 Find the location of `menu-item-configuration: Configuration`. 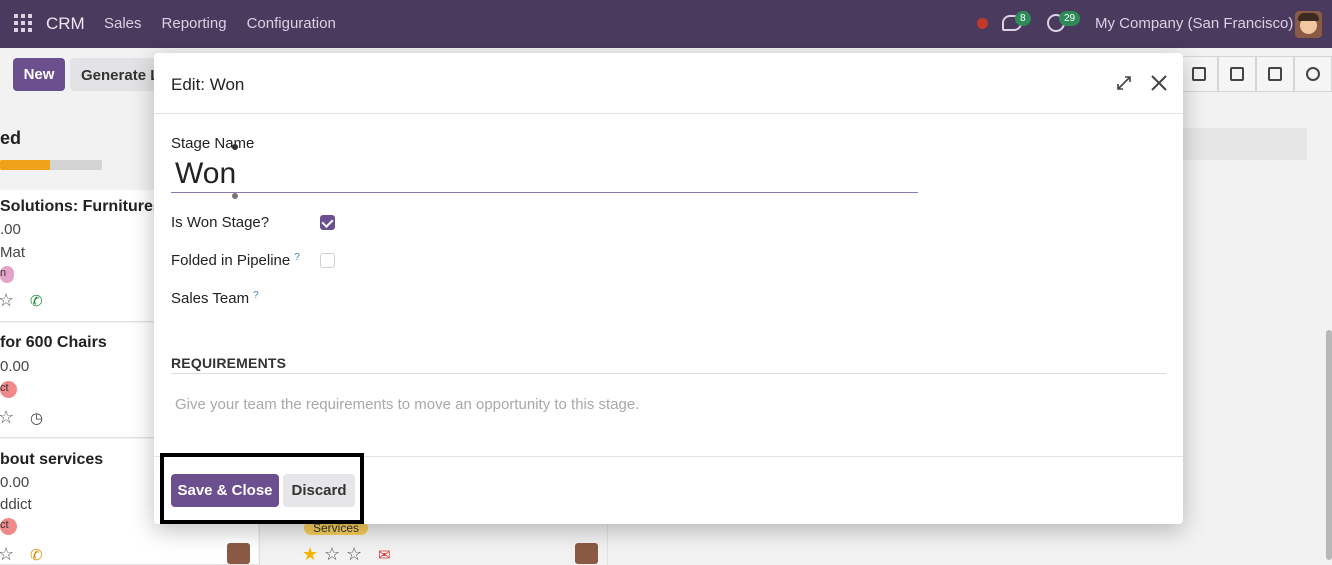

menu-item-configuration: Configuration is located at coordinates (291, 23).